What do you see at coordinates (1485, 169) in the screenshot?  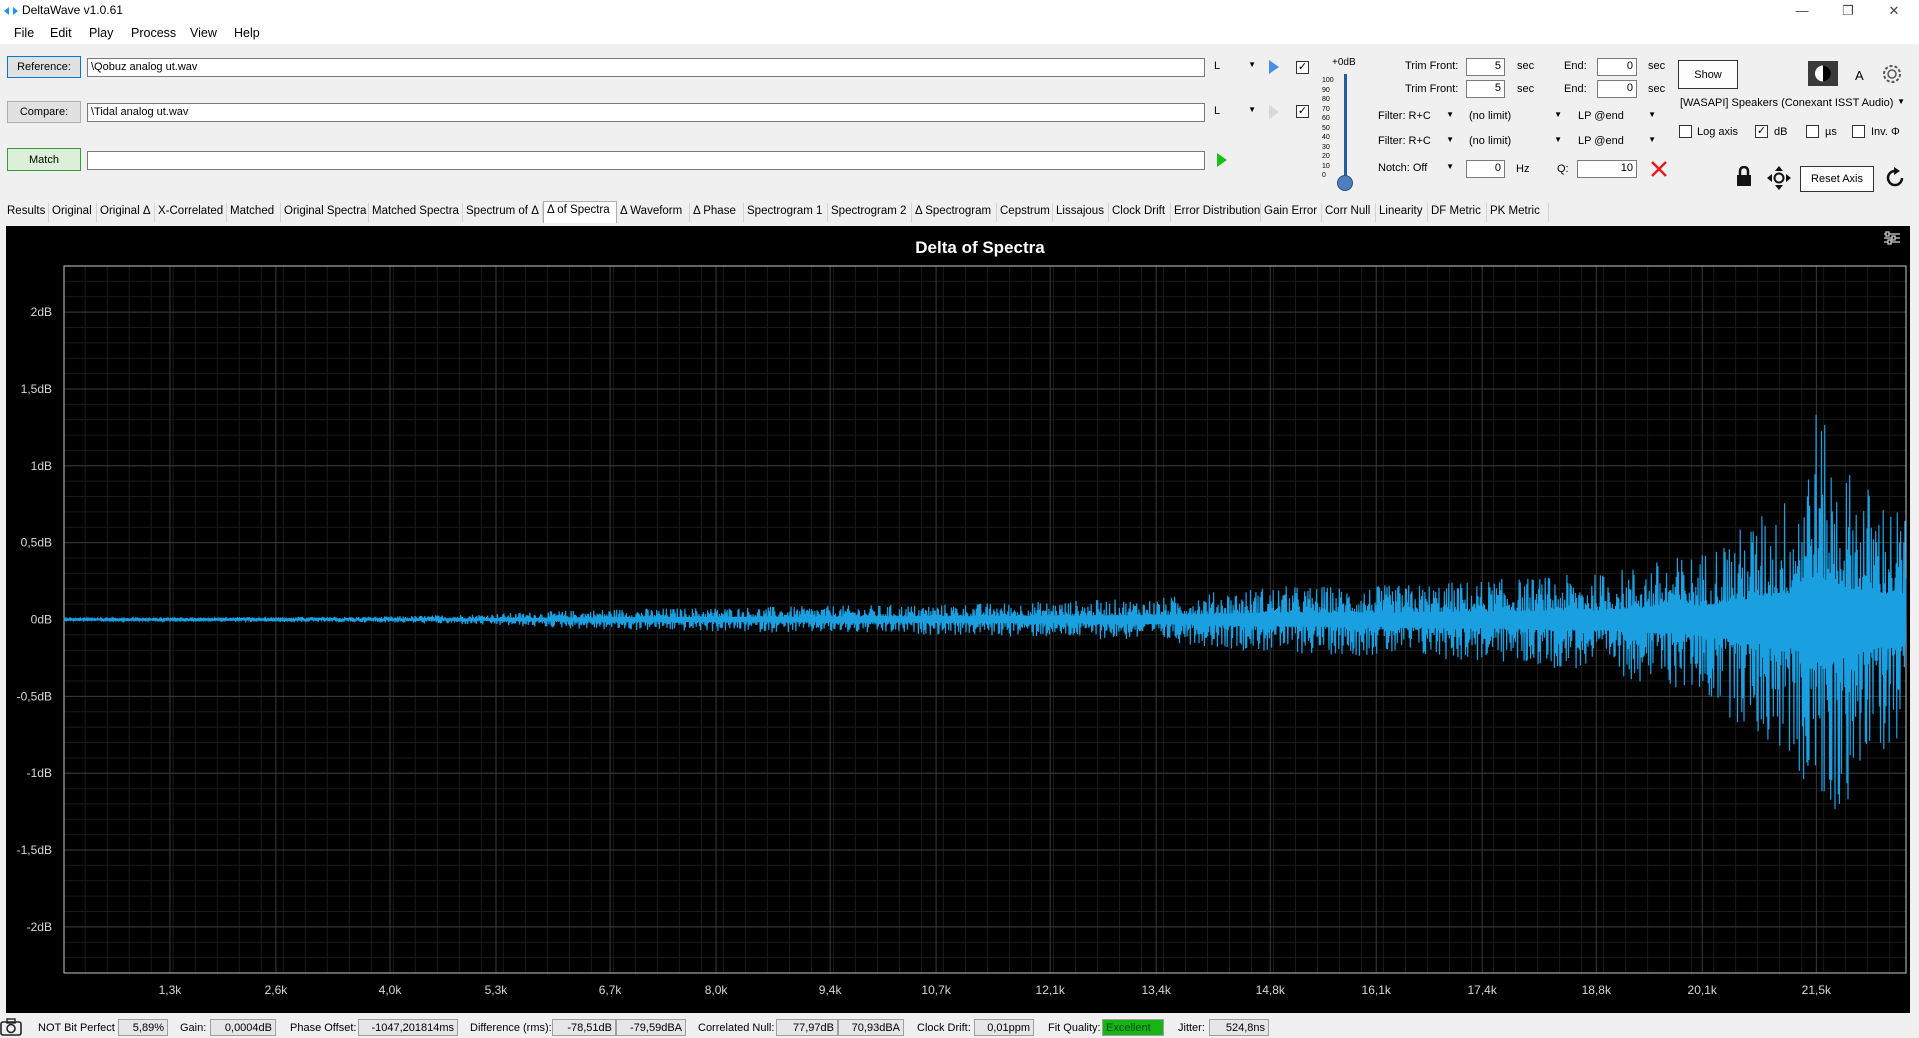 I see `notch-hz-input: 0` at bounding box center [1485, 169].